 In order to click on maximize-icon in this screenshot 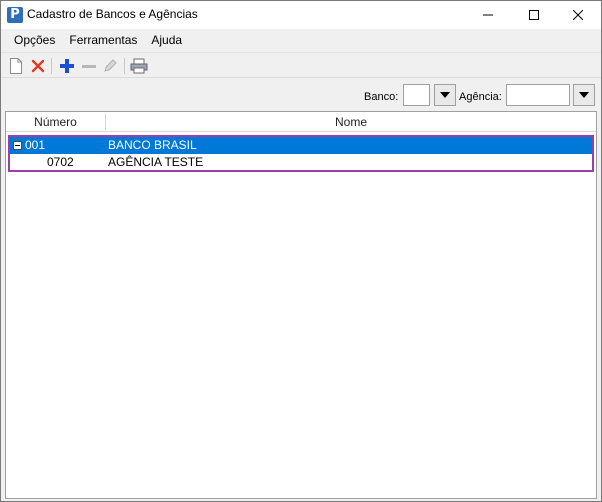, I will do `click(534, 15)`.